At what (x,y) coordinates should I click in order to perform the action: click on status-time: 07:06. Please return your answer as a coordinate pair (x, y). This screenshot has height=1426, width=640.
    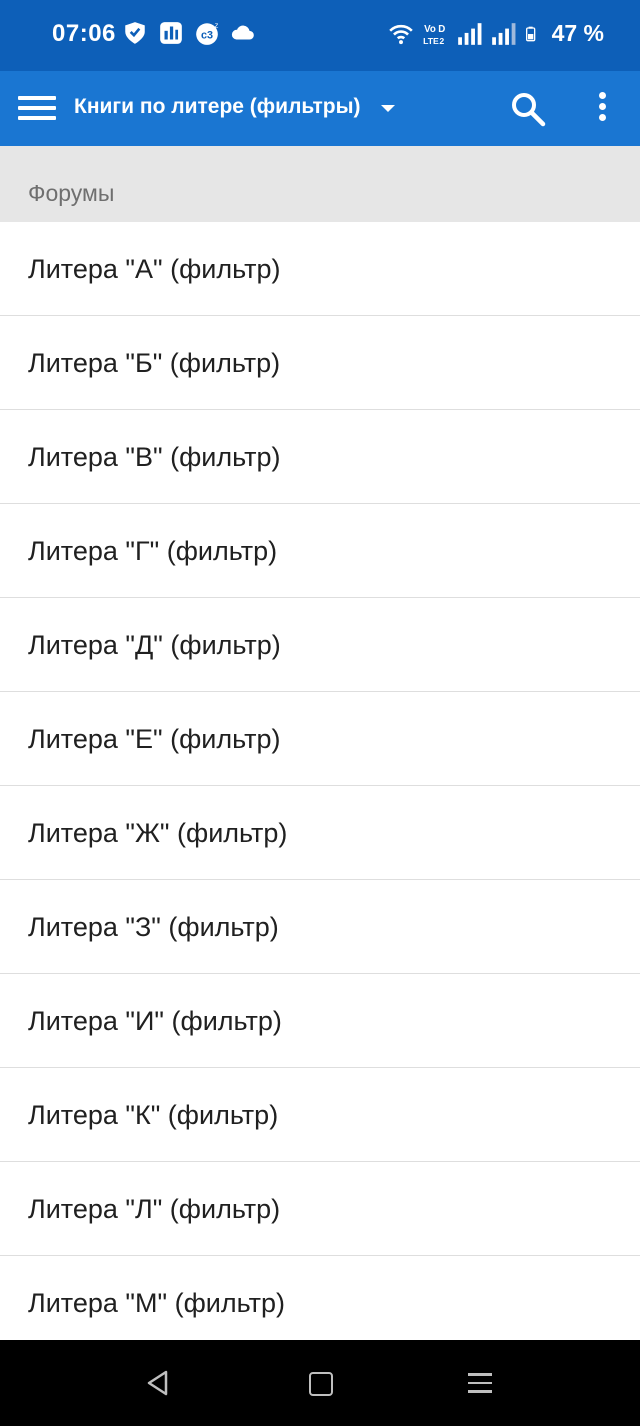
    Looking at the image, I should click on (84, 33).